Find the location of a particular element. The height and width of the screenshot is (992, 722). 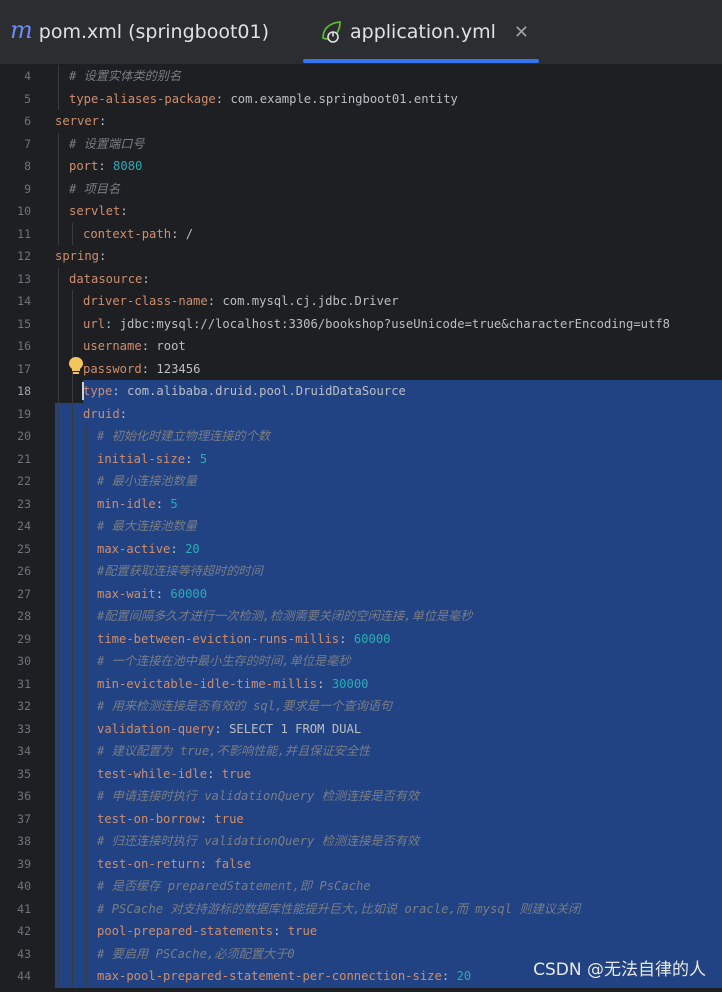

code-line: 11 context-path: / is located at coordinates (361, 233).